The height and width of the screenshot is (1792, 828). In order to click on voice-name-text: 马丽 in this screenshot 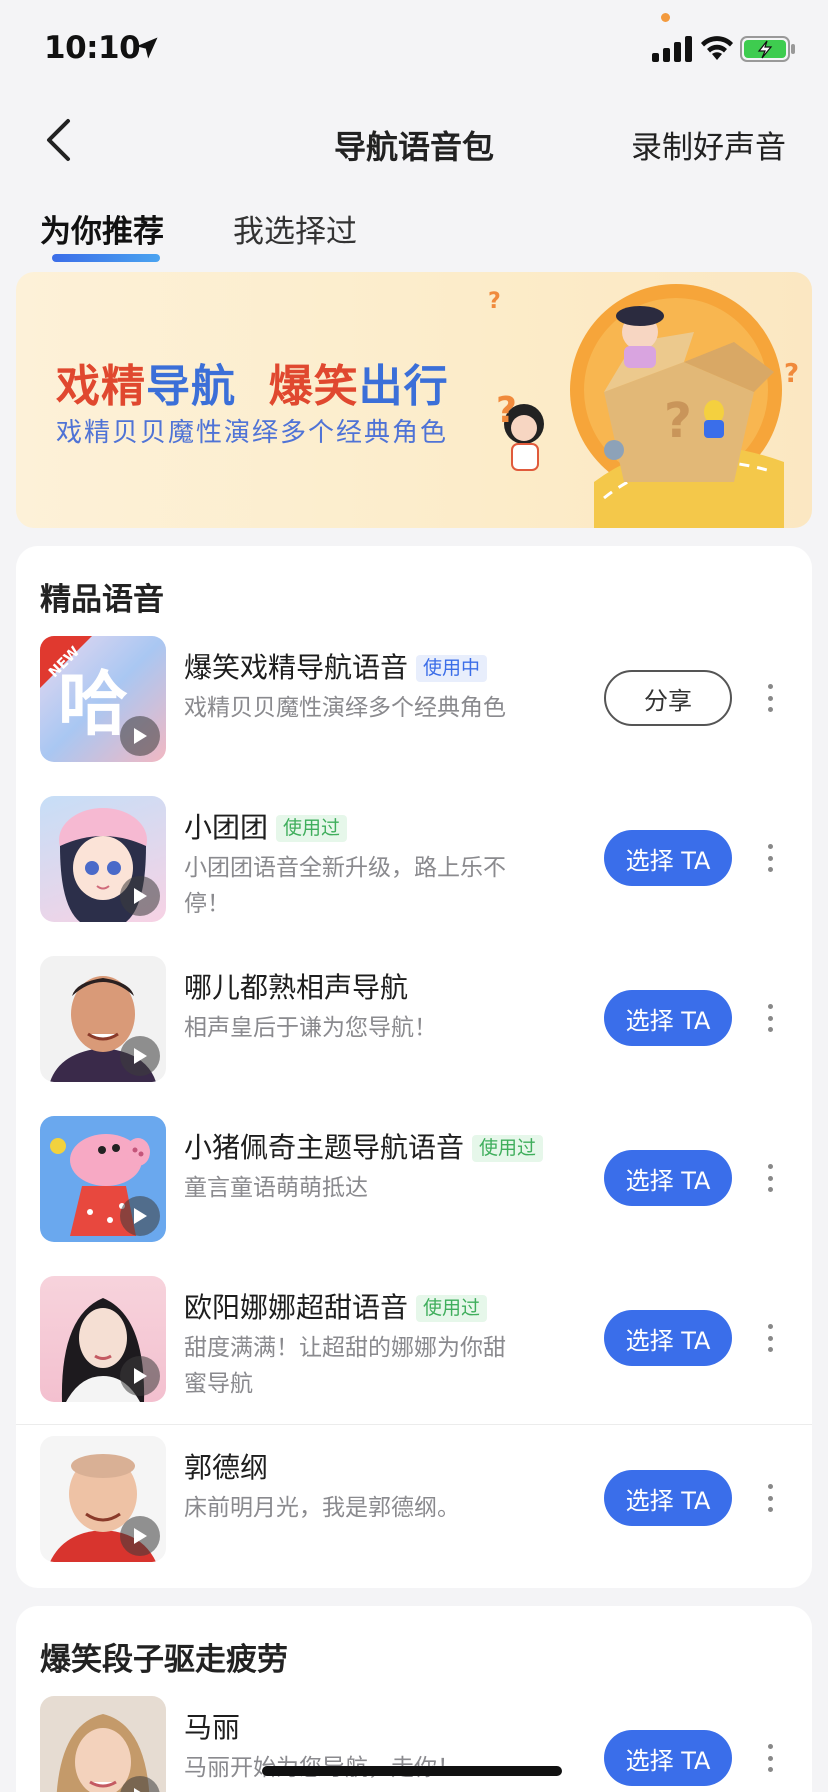, I will do `click(212, 1727)`.